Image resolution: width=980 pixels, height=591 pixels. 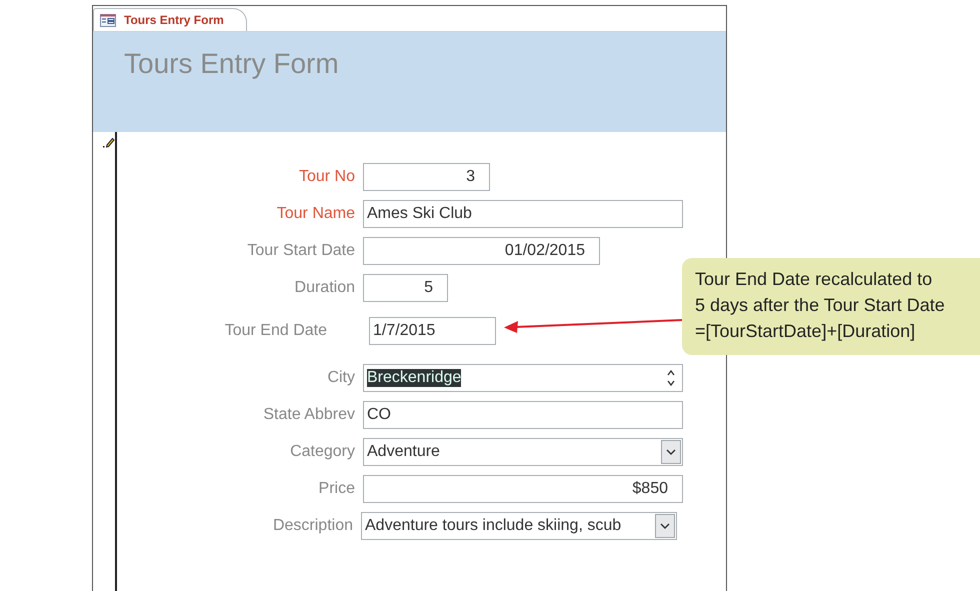 I want to click on form-title: Tours Entry Form, so click(x=231, y=63).